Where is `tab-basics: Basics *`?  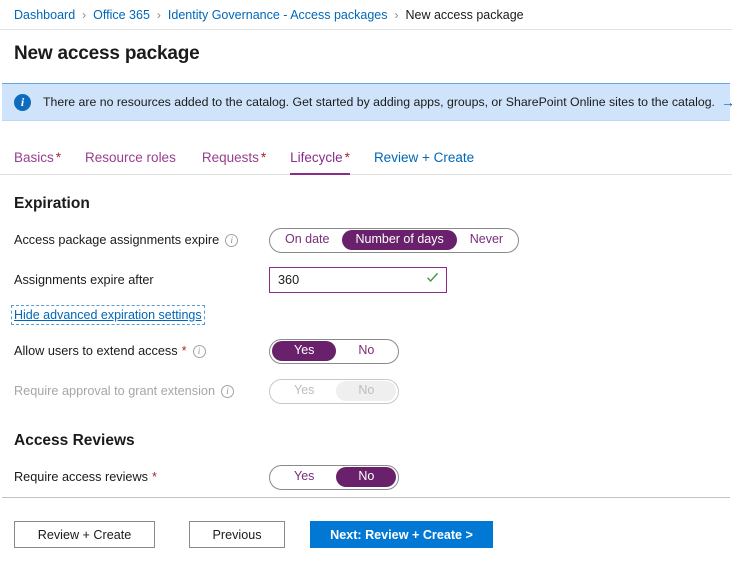 tab-basics: Basics * is located at coordinates (37, 162).